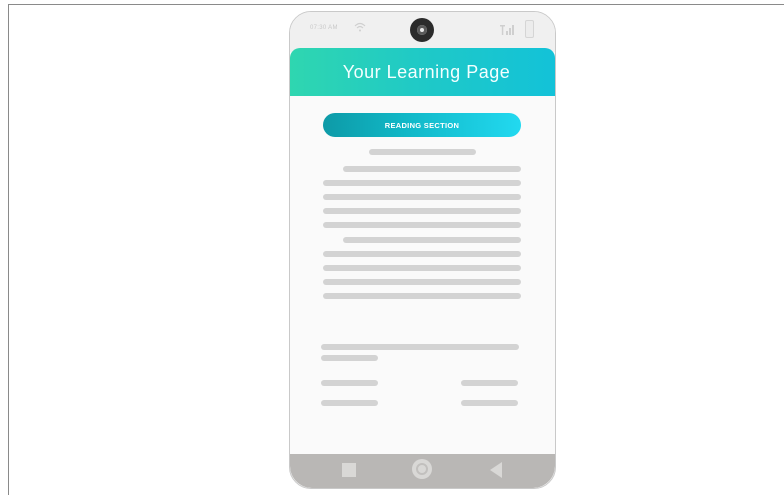  Describe the element at coordinates (360, 27) in the screenshot. I see `wifi-icon` at that location.